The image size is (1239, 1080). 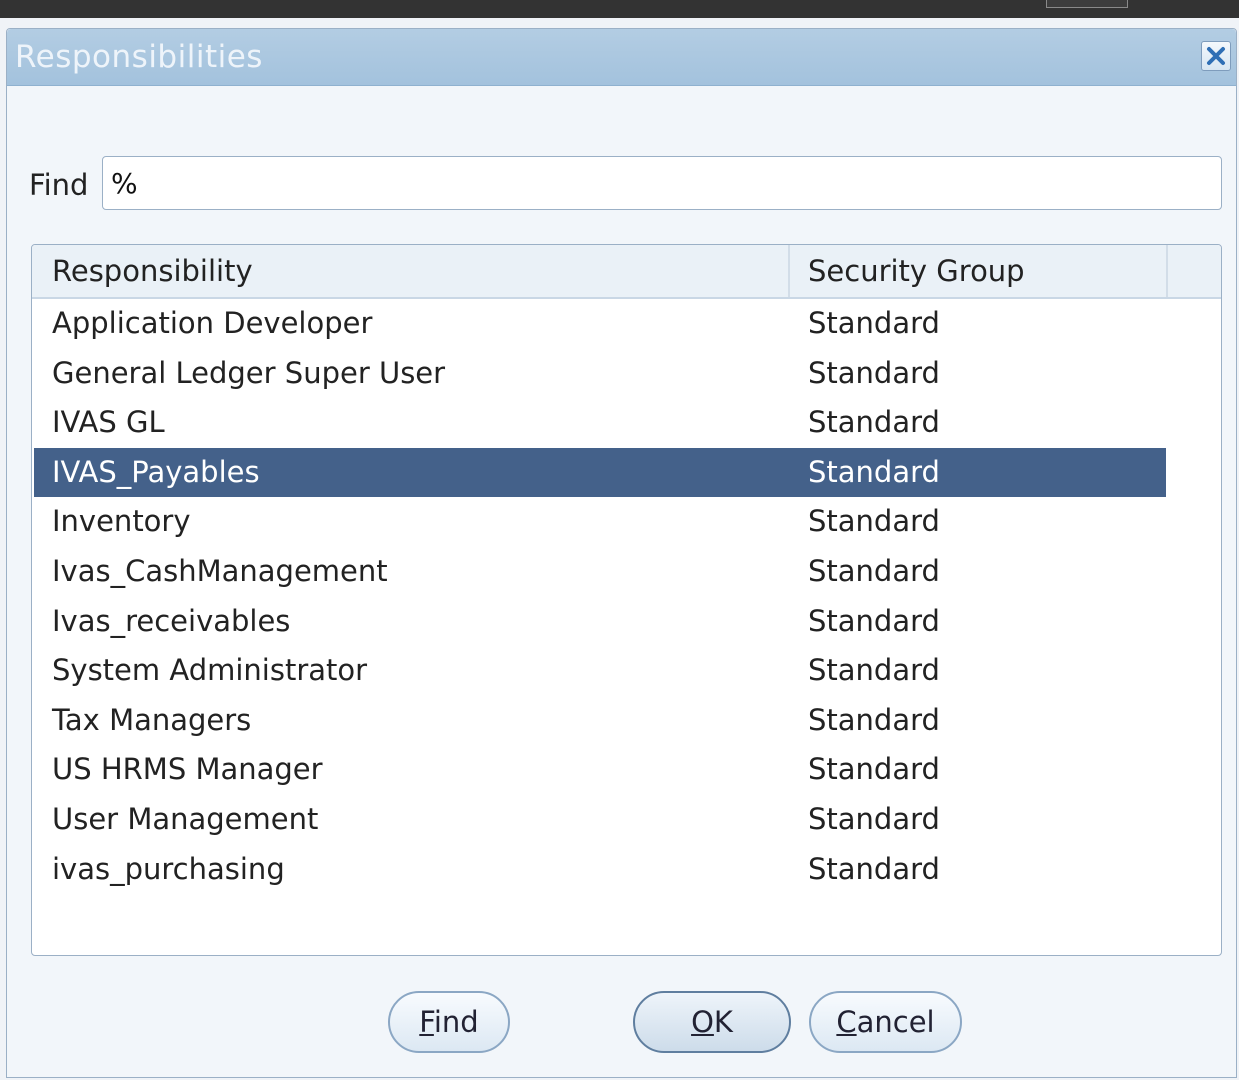 I want to click on find-label: Find, so click(x=59, y=185).